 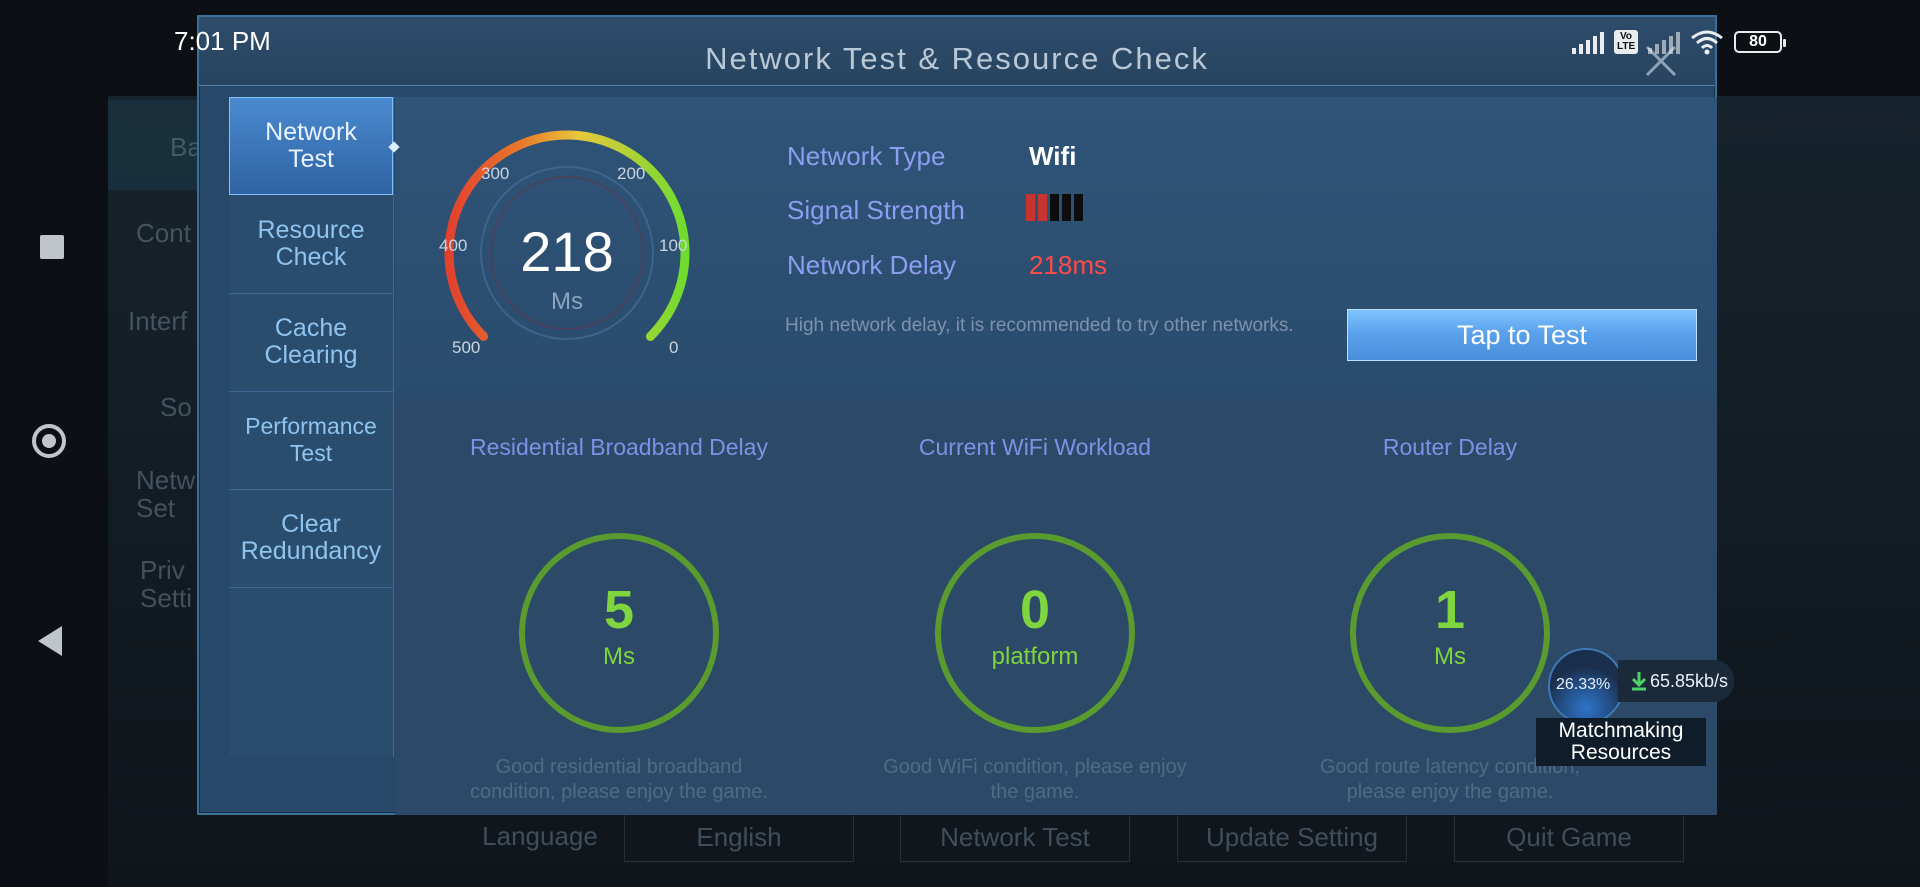 I want to click on sidebar-item-label: Clear Redundancy, so click(x=311, y=537).